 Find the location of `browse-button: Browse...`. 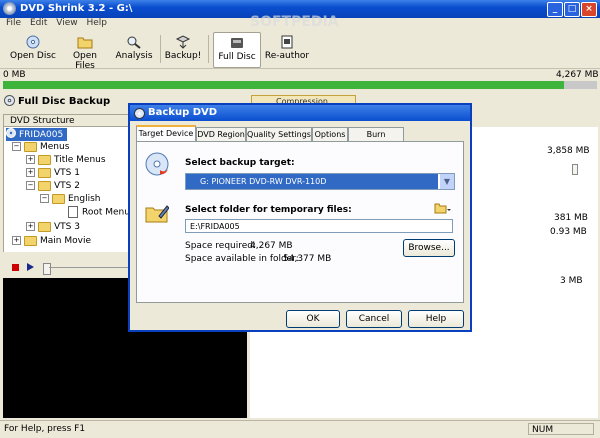

browse-button: Browse... is located at coordinates (429, 248).